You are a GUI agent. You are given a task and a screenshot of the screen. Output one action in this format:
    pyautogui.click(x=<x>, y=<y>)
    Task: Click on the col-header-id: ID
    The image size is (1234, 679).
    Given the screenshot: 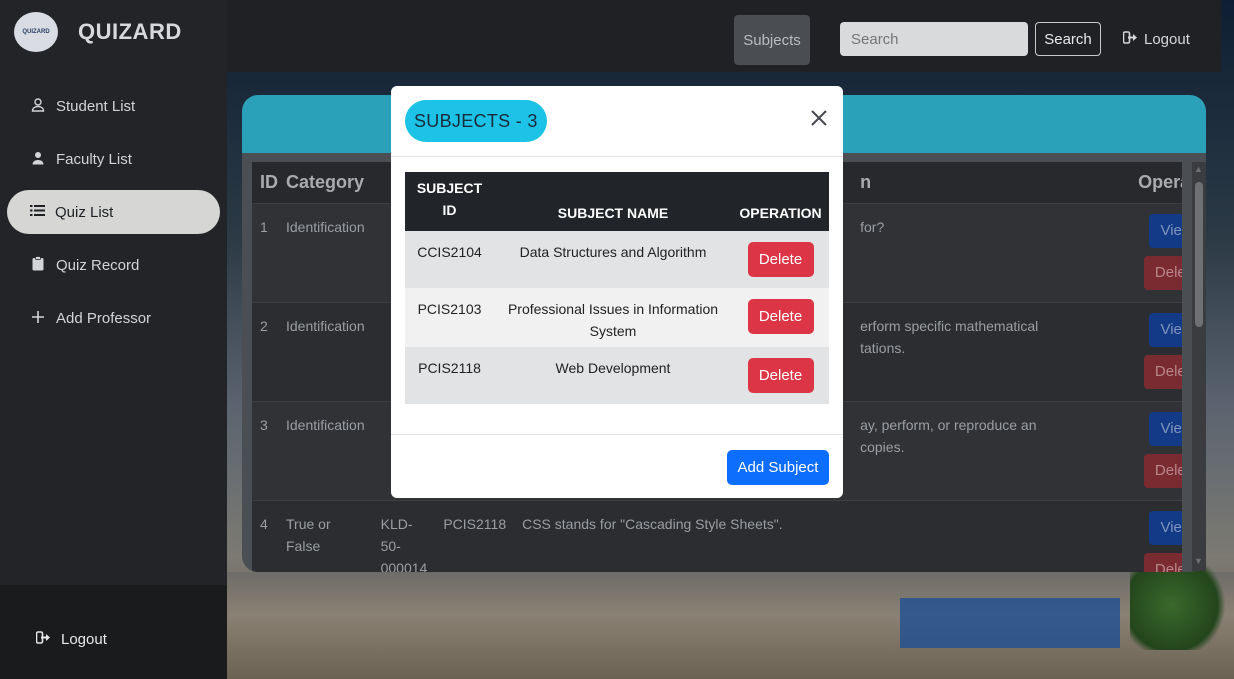 What is the action you would take?
    pyautogui.click(x=265, y=182)
    